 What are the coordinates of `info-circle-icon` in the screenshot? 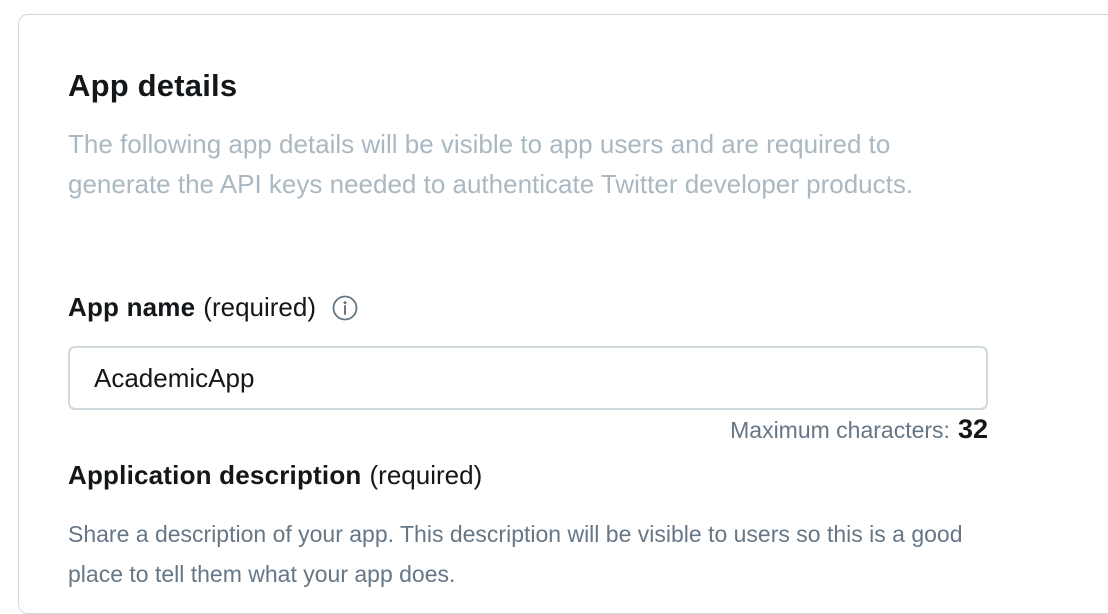 It's located at (345, 308).